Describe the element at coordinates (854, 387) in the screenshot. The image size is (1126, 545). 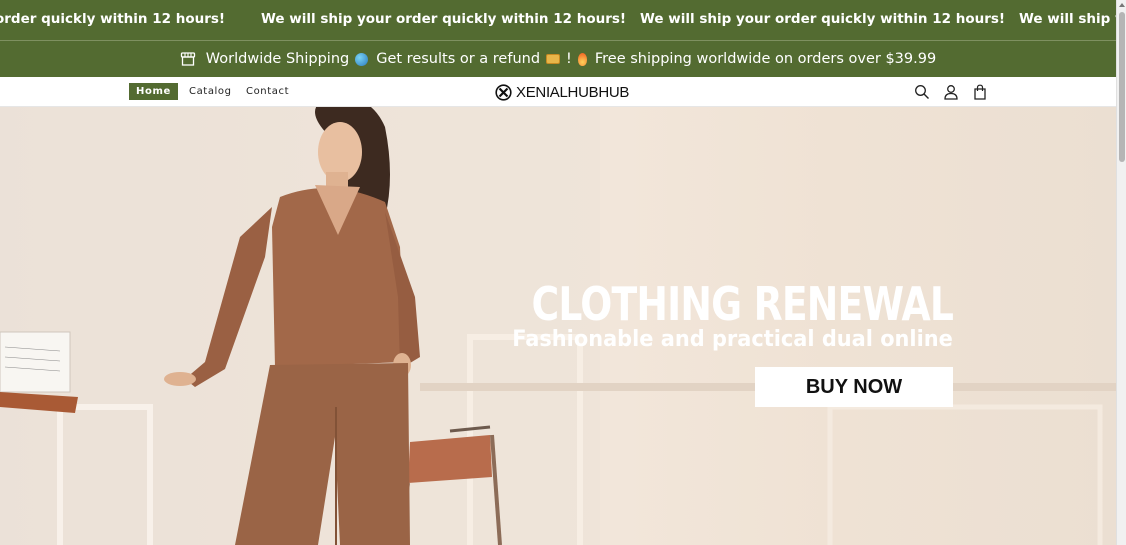
I see `buy-now-button: BUY NOW` at that location.